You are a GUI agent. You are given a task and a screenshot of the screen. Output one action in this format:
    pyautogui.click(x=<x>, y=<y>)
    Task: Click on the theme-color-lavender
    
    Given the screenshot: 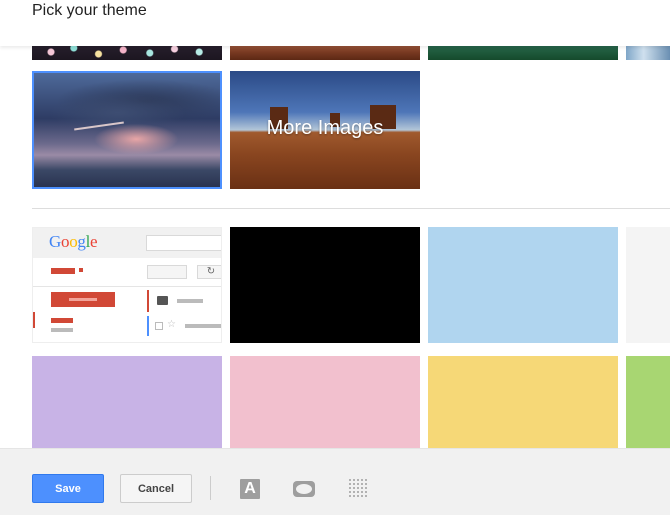 What is the action you would take?
    pyautogui.click(x=127, y=402)
    